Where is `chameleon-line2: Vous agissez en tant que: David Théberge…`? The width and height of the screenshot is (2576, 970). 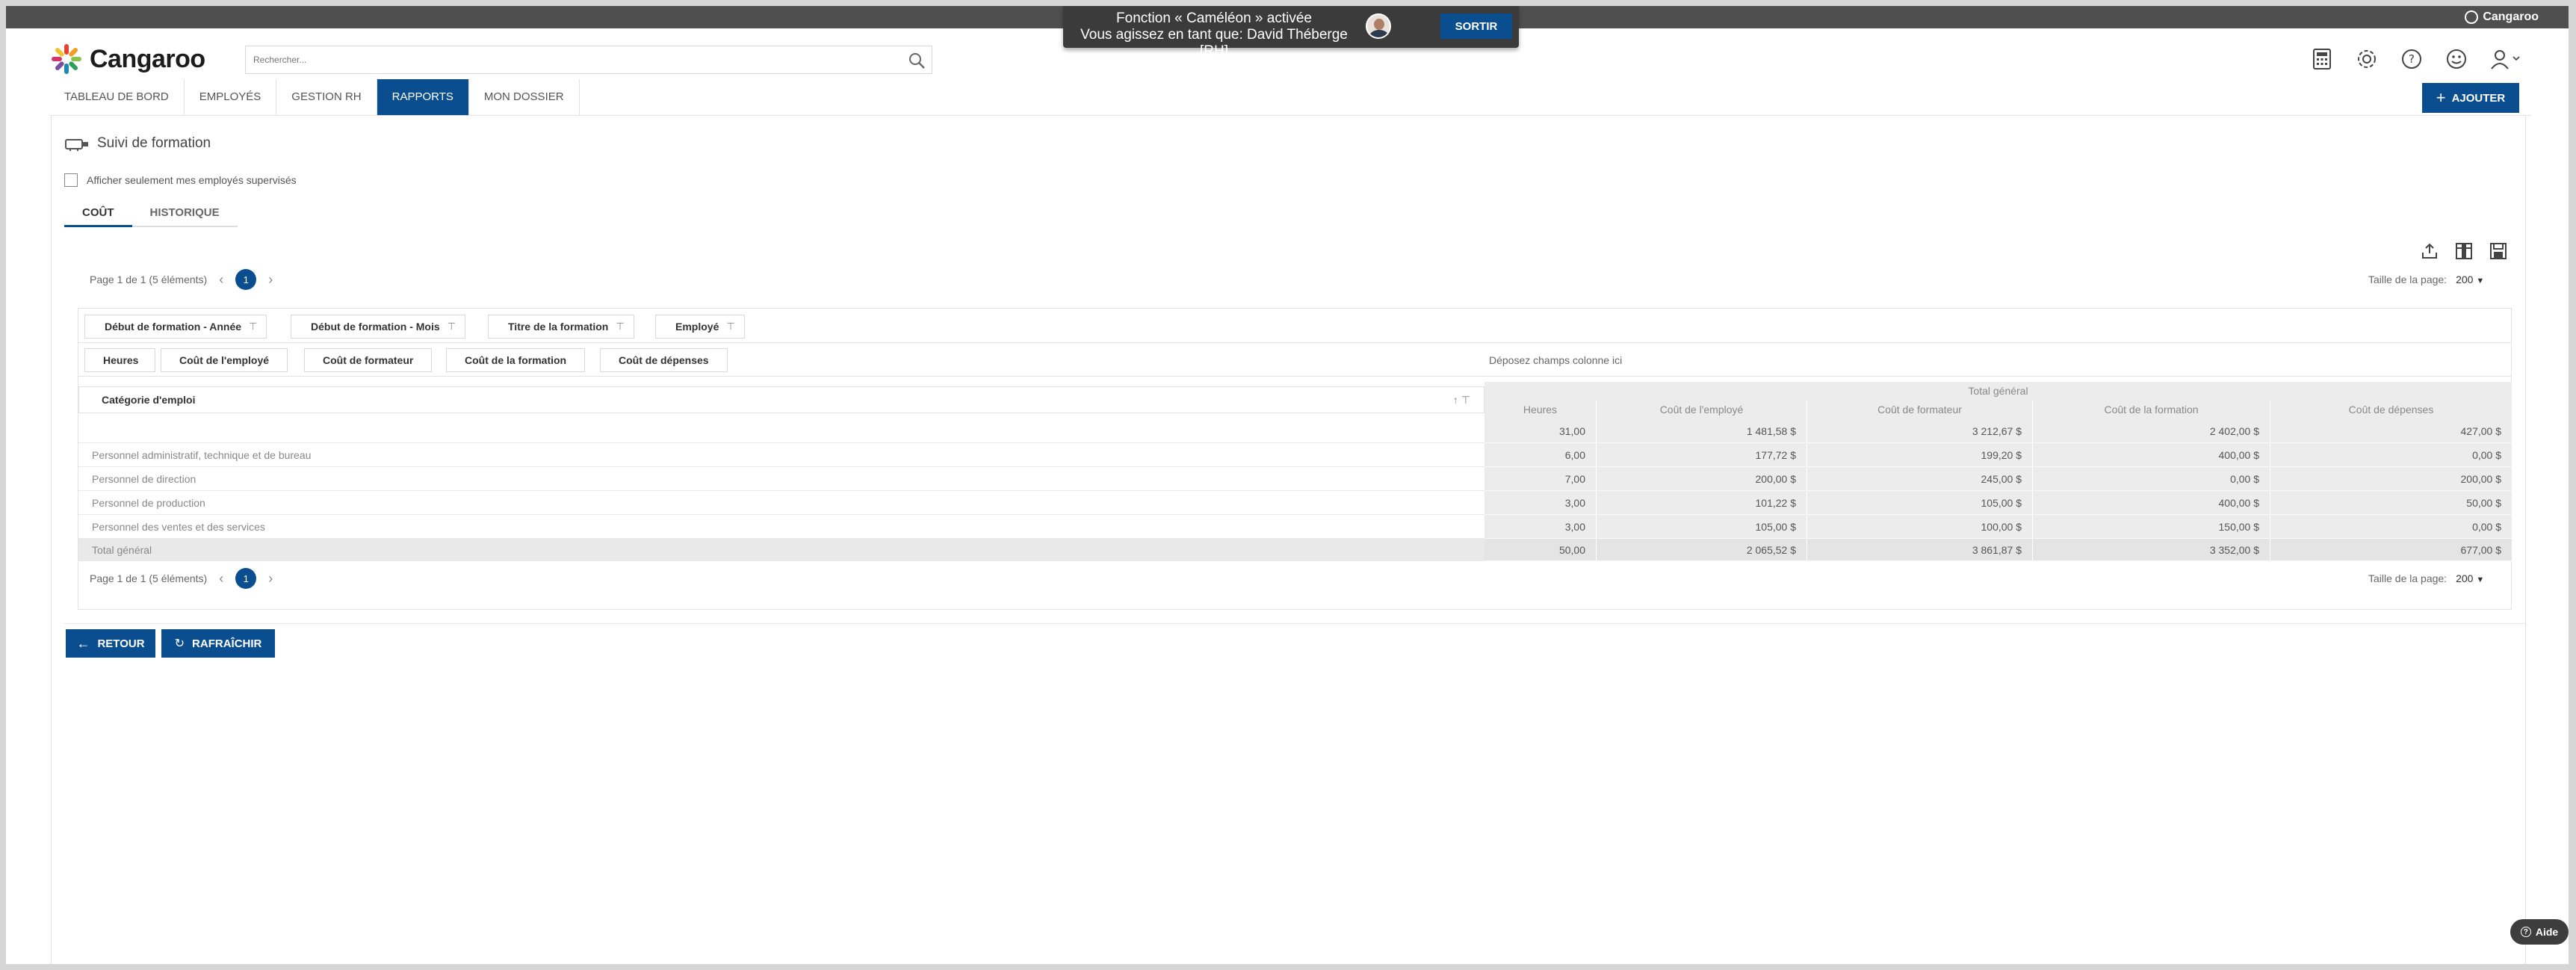
chameleon-line2: Vous agissez en tant que: David Théberge… is located at coordinates (1214, 43).